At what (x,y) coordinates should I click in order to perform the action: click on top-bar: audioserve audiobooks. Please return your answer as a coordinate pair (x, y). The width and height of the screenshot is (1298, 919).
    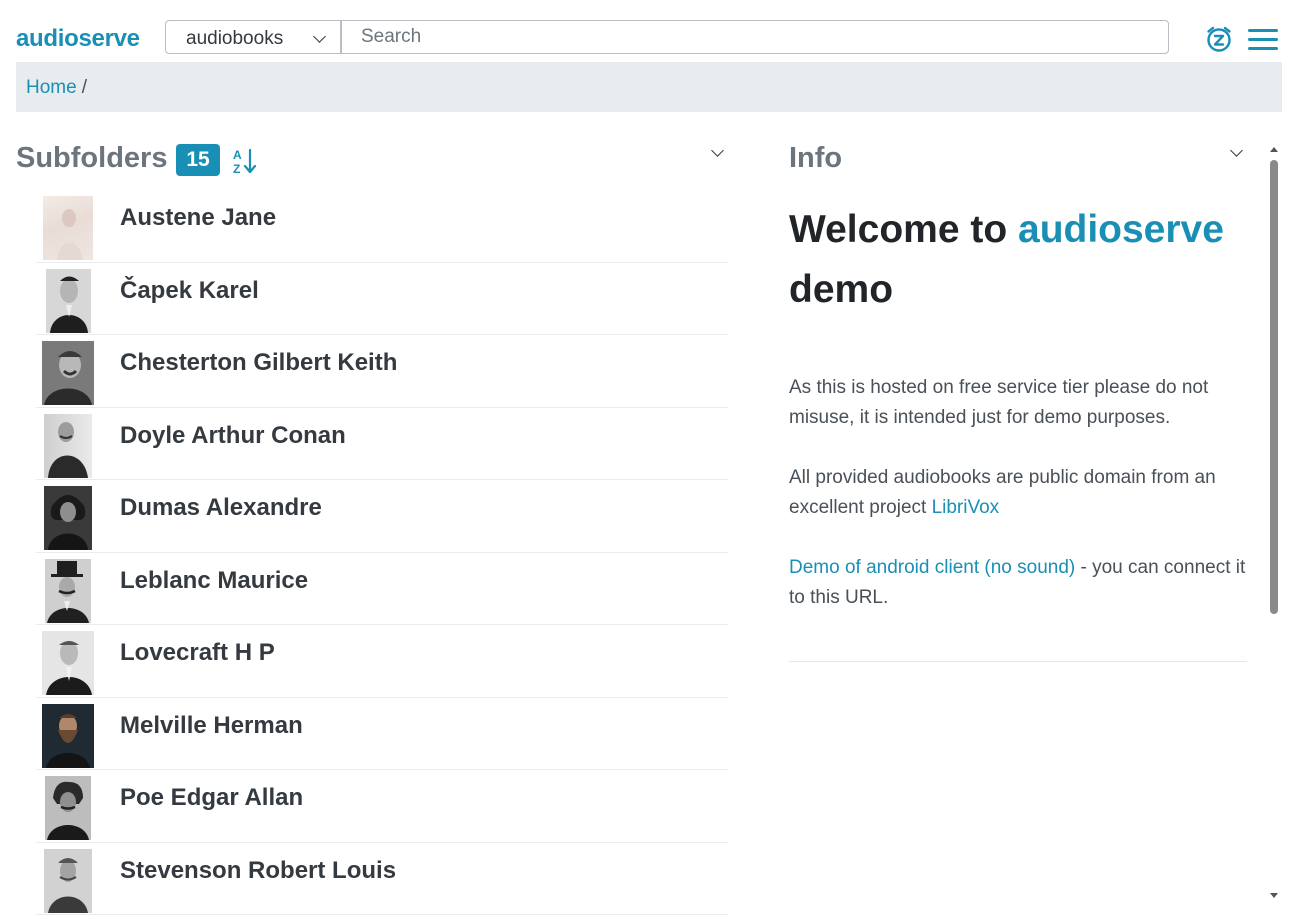
    Looking at the image, I should click on (649, 31).